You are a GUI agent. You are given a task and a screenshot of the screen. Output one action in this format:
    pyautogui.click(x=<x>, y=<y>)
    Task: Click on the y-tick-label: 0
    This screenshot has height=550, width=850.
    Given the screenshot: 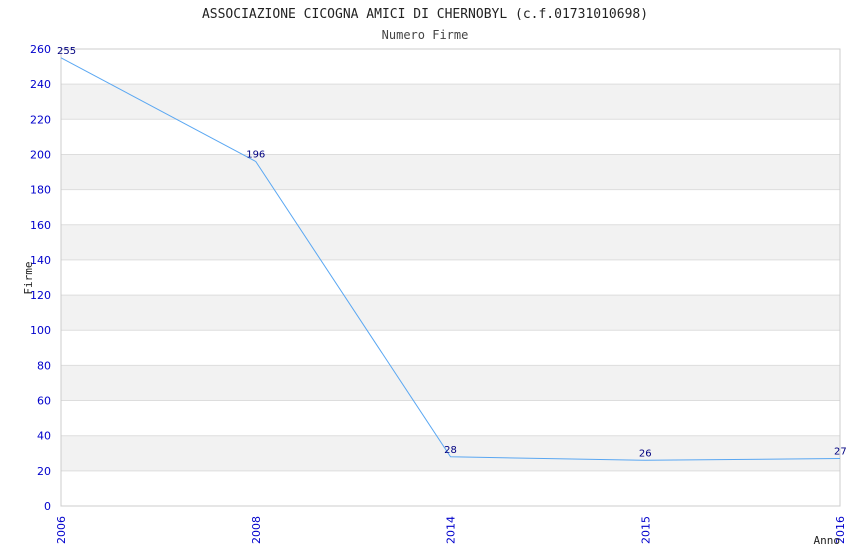 What is the action you would take?
    pyautogui.click(x=47, y=506)
    